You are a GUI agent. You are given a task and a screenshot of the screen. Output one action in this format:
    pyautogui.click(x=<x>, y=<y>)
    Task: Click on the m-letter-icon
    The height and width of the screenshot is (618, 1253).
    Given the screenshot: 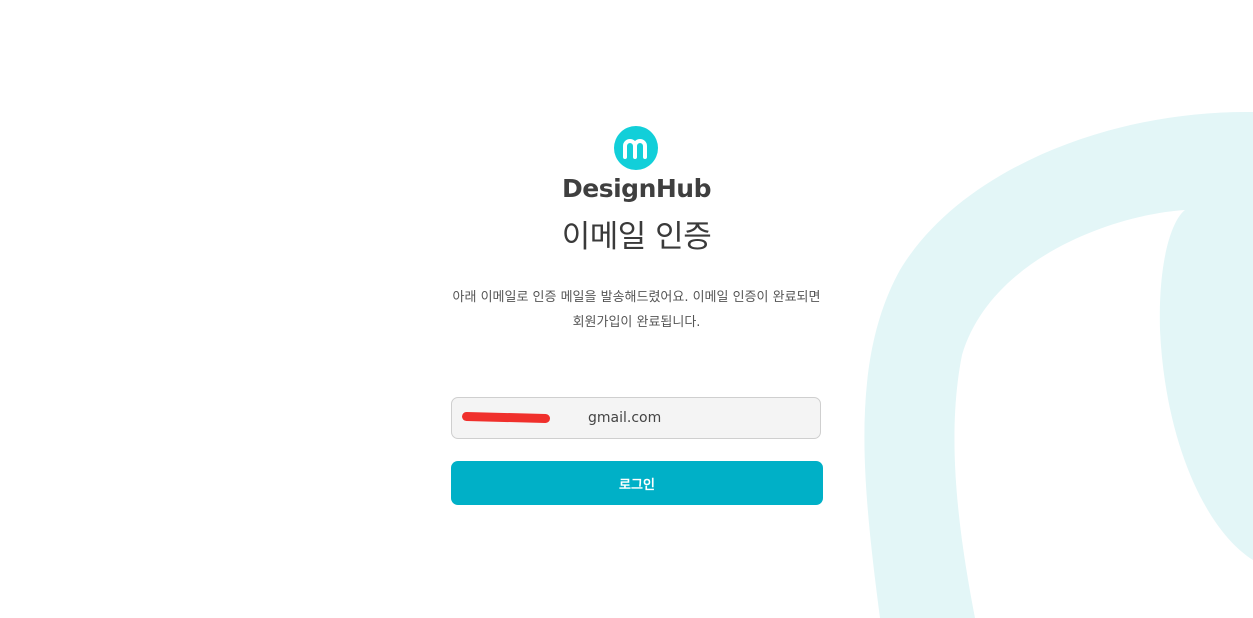 What is the action you would take?
    pyautogui.click(x=635, y=149)
    